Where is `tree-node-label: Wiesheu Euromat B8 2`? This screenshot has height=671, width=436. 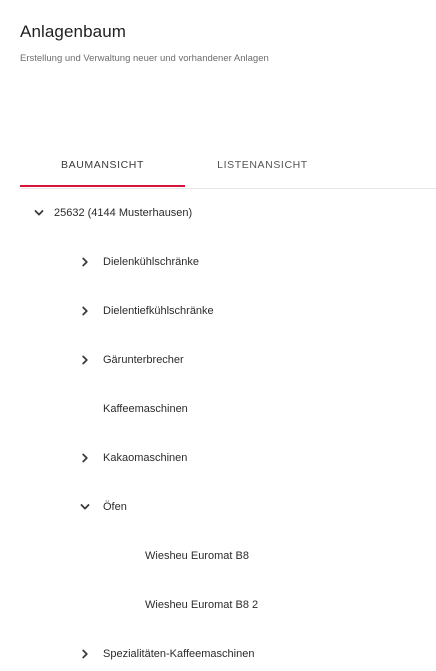 tree-node-label: Wiesheu Euromat B8 2 is located at coordinates (202, 605).